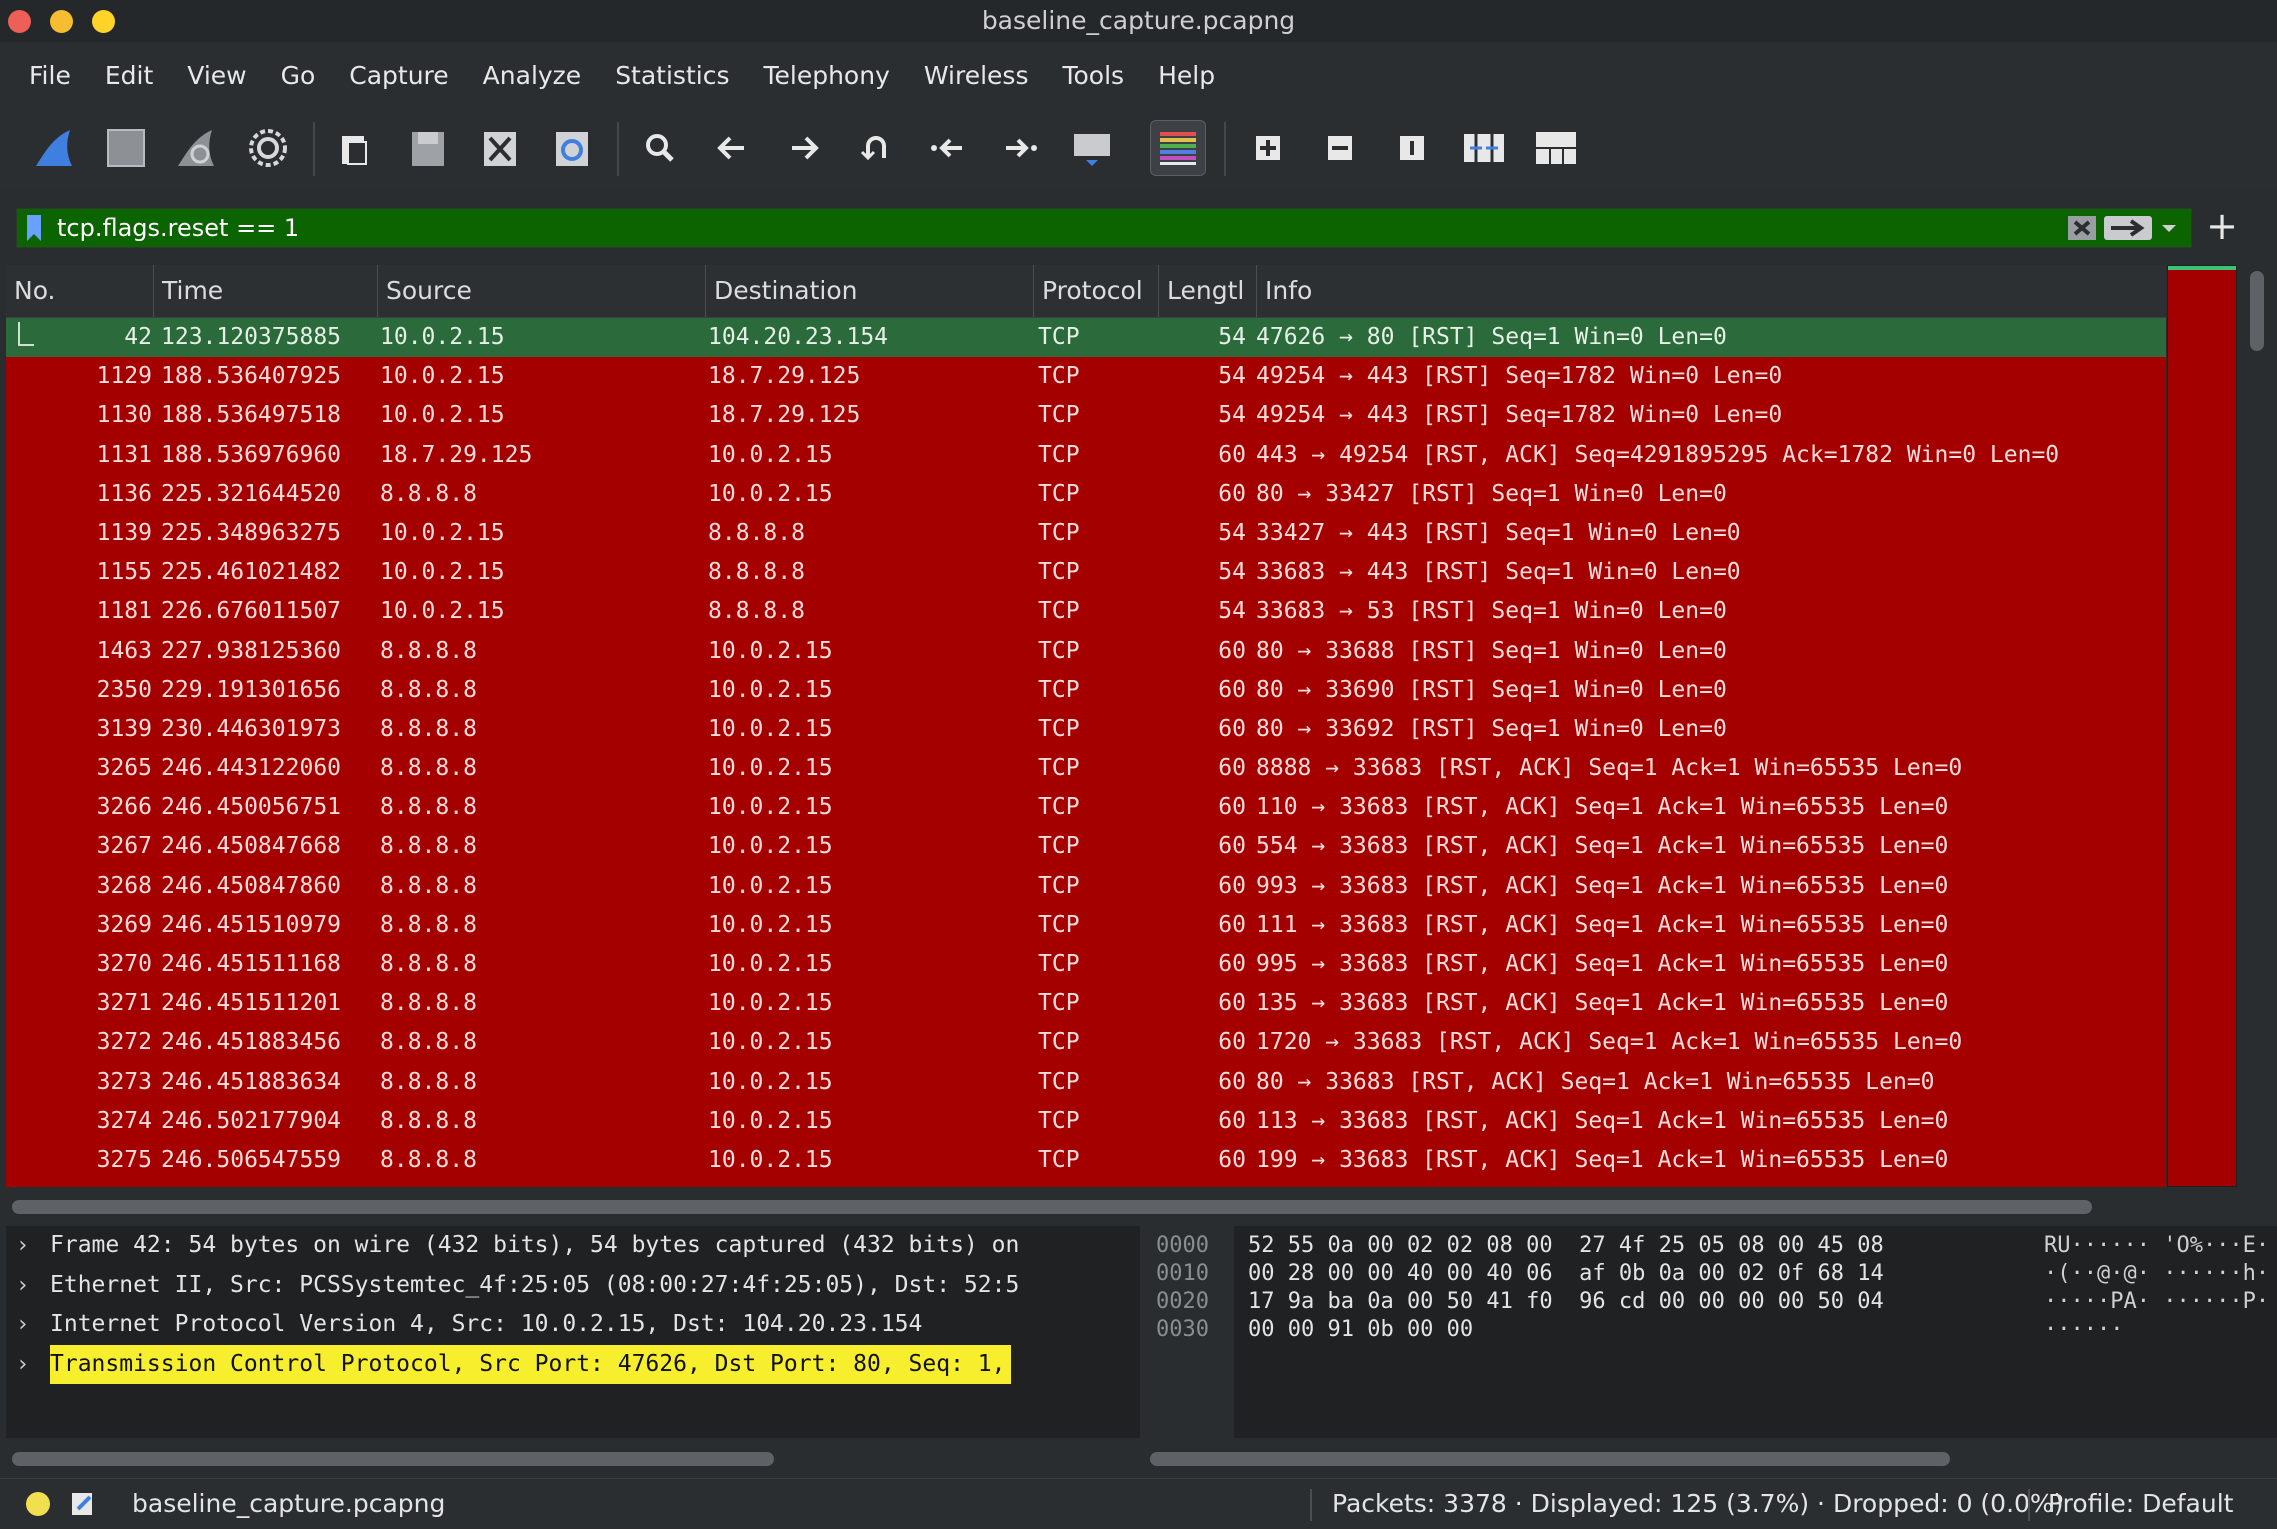 The height and width of the screenshot is (1529, 2277). What do you see at coordinates (83, 1504) in the screenshot?
I see `capture-comment-icon` at bounding box center [83, 1504].